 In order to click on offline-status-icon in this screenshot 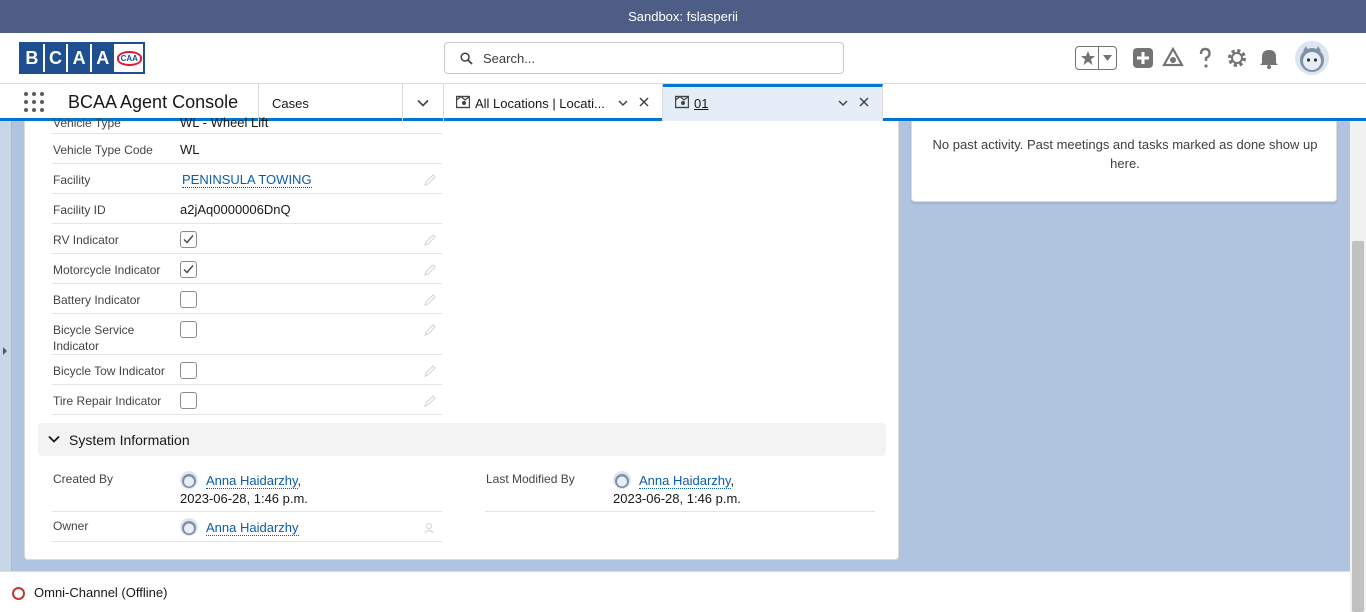, I will do `click(18, 593)`.